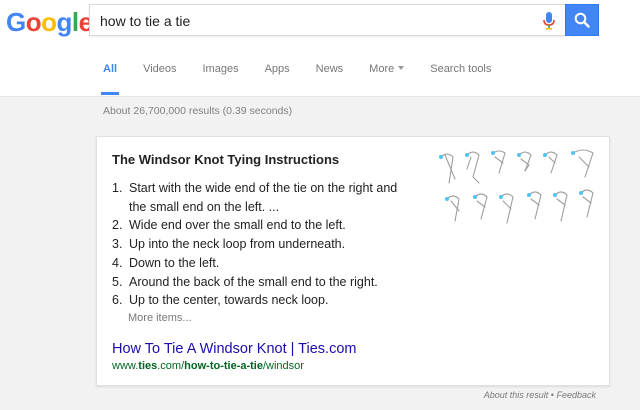 This screenshot has width=640, height=410. I want to click on step-number: 5., so click(117, 281).